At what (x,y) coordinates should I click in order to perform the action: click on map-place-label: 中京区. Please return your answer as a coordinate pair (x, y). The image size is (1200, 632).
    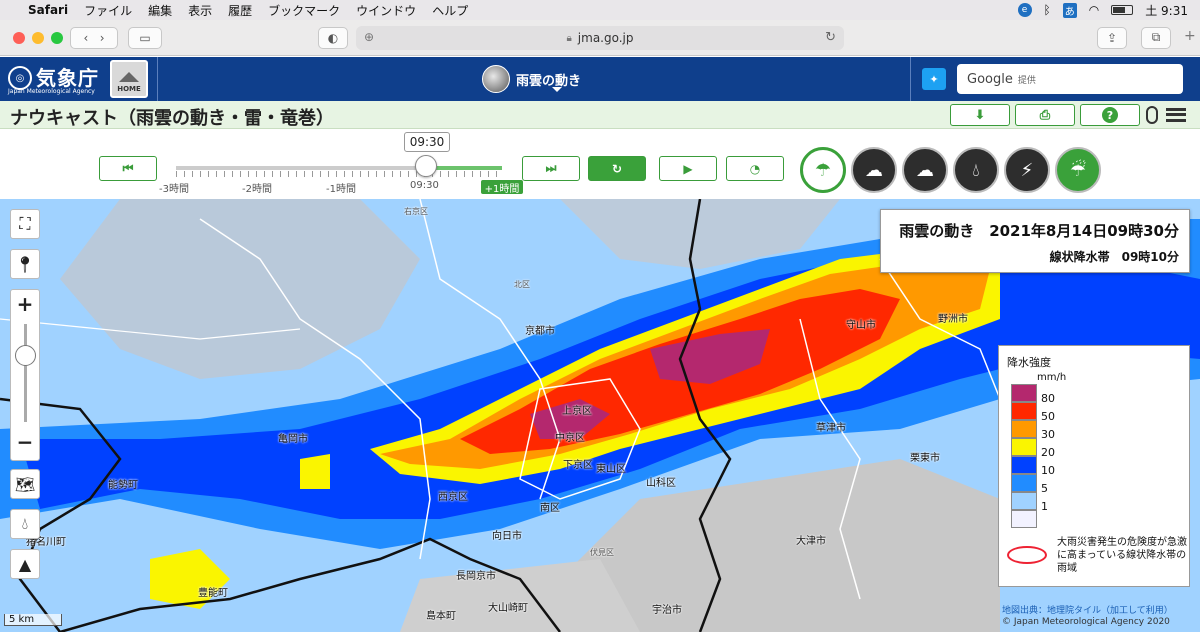
    Looking at the image, I should click on (570, 438).